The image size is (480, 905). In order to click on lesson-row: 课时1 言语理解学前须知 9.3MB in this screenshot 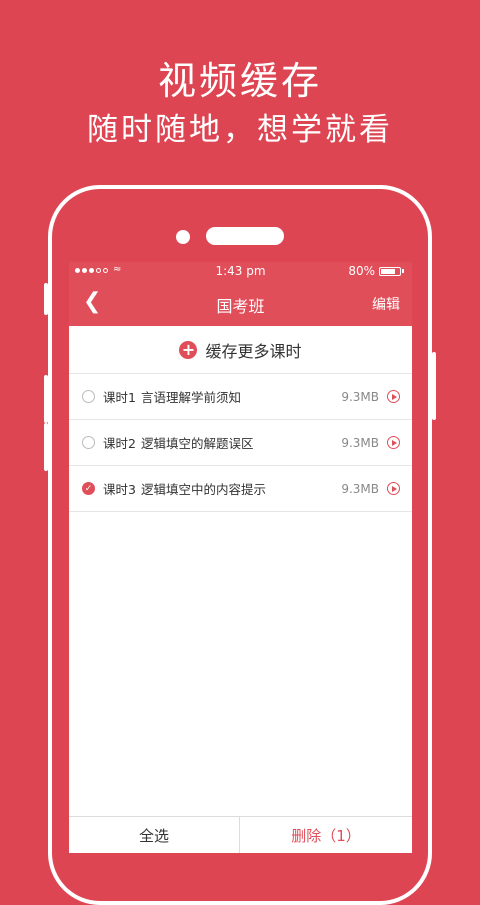, I will do `click(240, 397)`.